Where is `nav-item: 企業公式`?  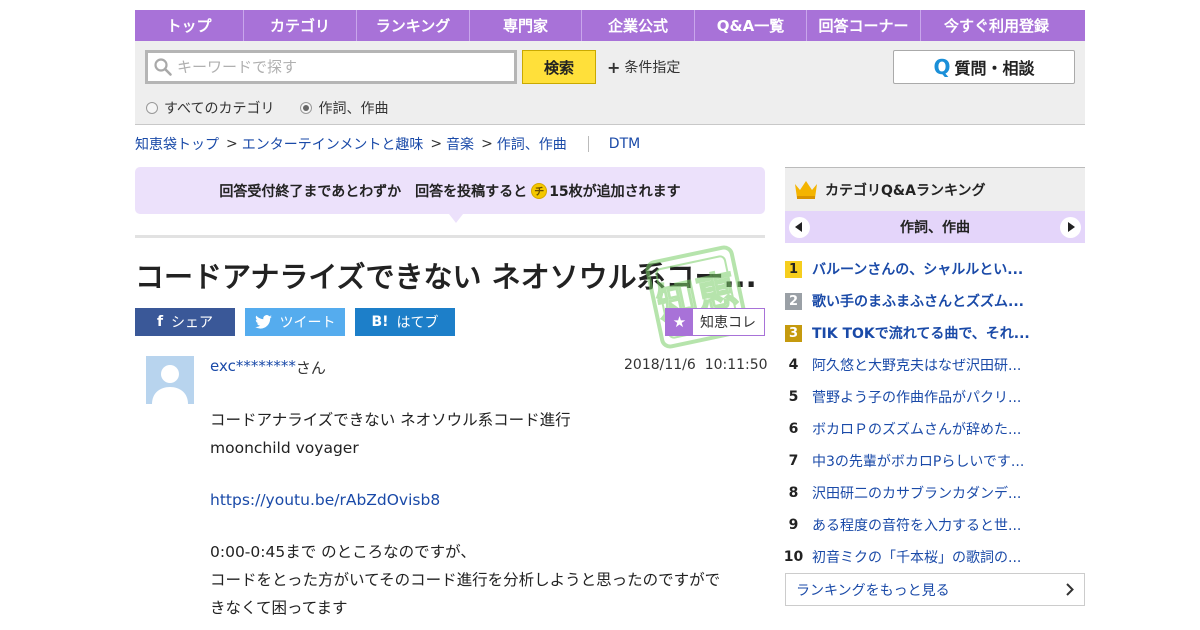 nav-item: 企業公式 is located at coordinates (638, 25).